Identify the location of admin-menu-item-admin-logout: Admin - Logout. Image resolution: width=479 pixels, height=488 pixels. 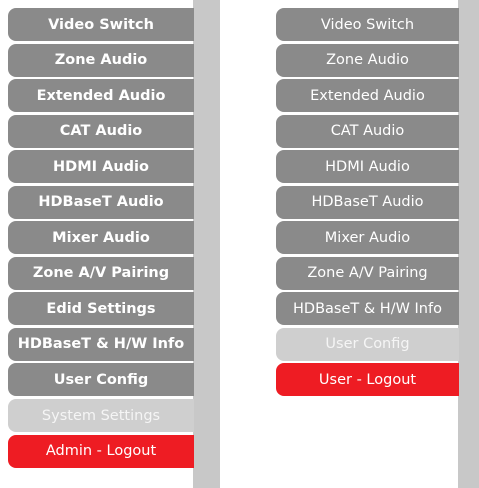
(101, 451).